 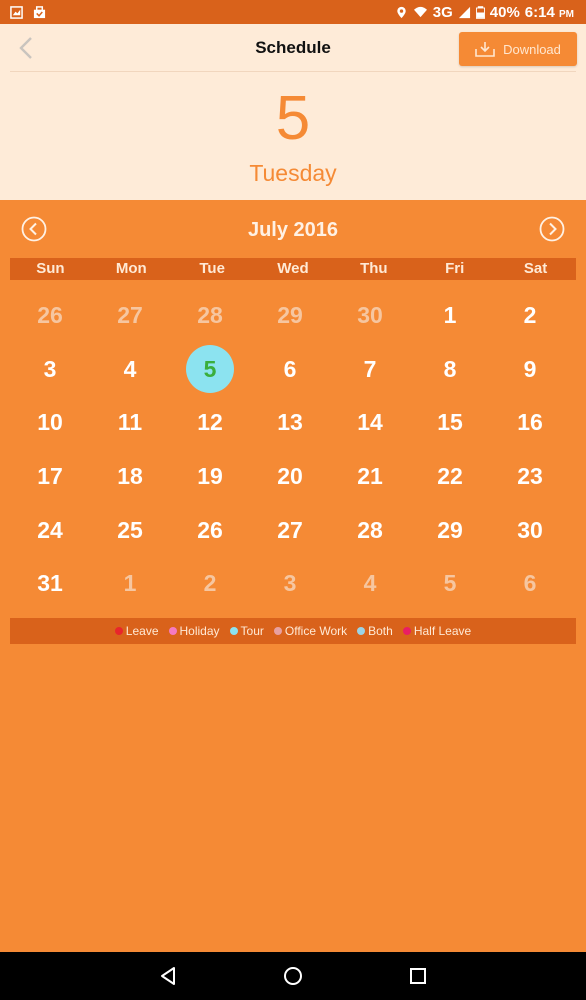 What do you see at coordinates (16, 12) in the screenshot?
I see `image-notification-icon` at bounding box center [16, 12].